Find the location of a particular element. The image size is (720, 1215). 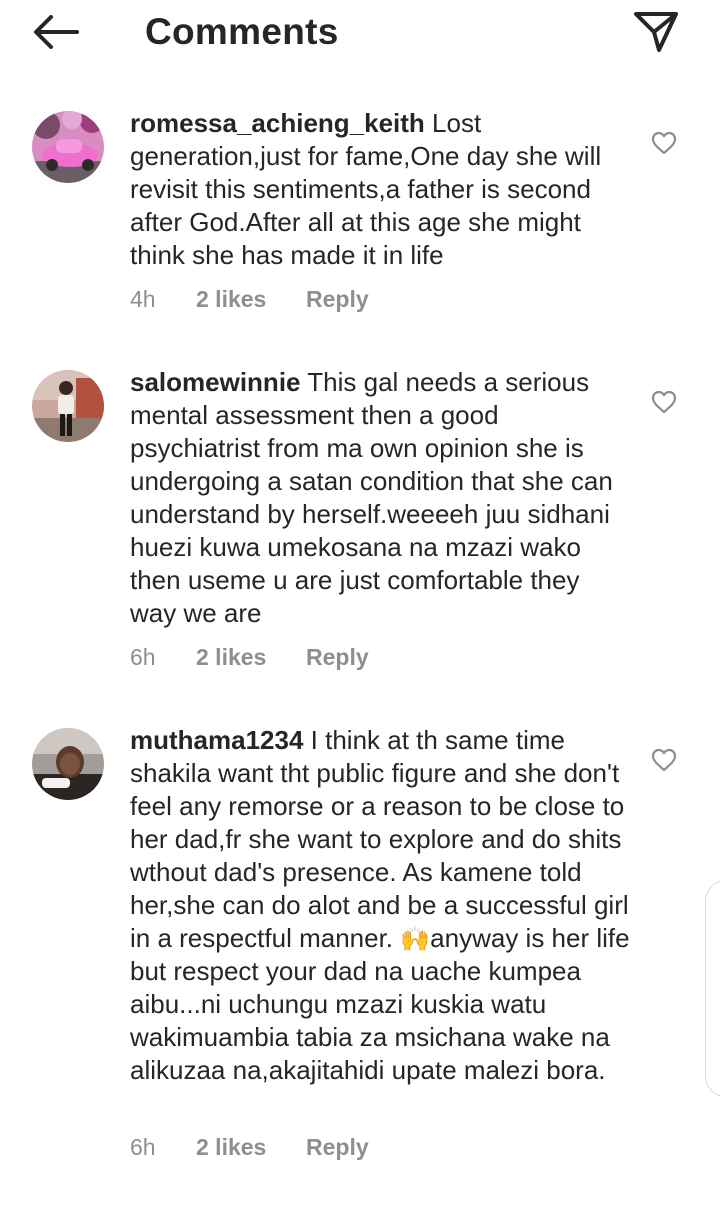

share-button is located at coordinates (656, 32).